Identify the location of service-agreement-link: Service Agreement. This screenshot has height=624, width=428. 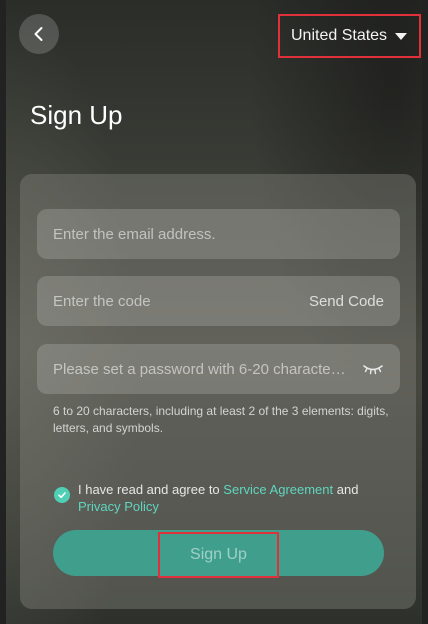
(278, 489).